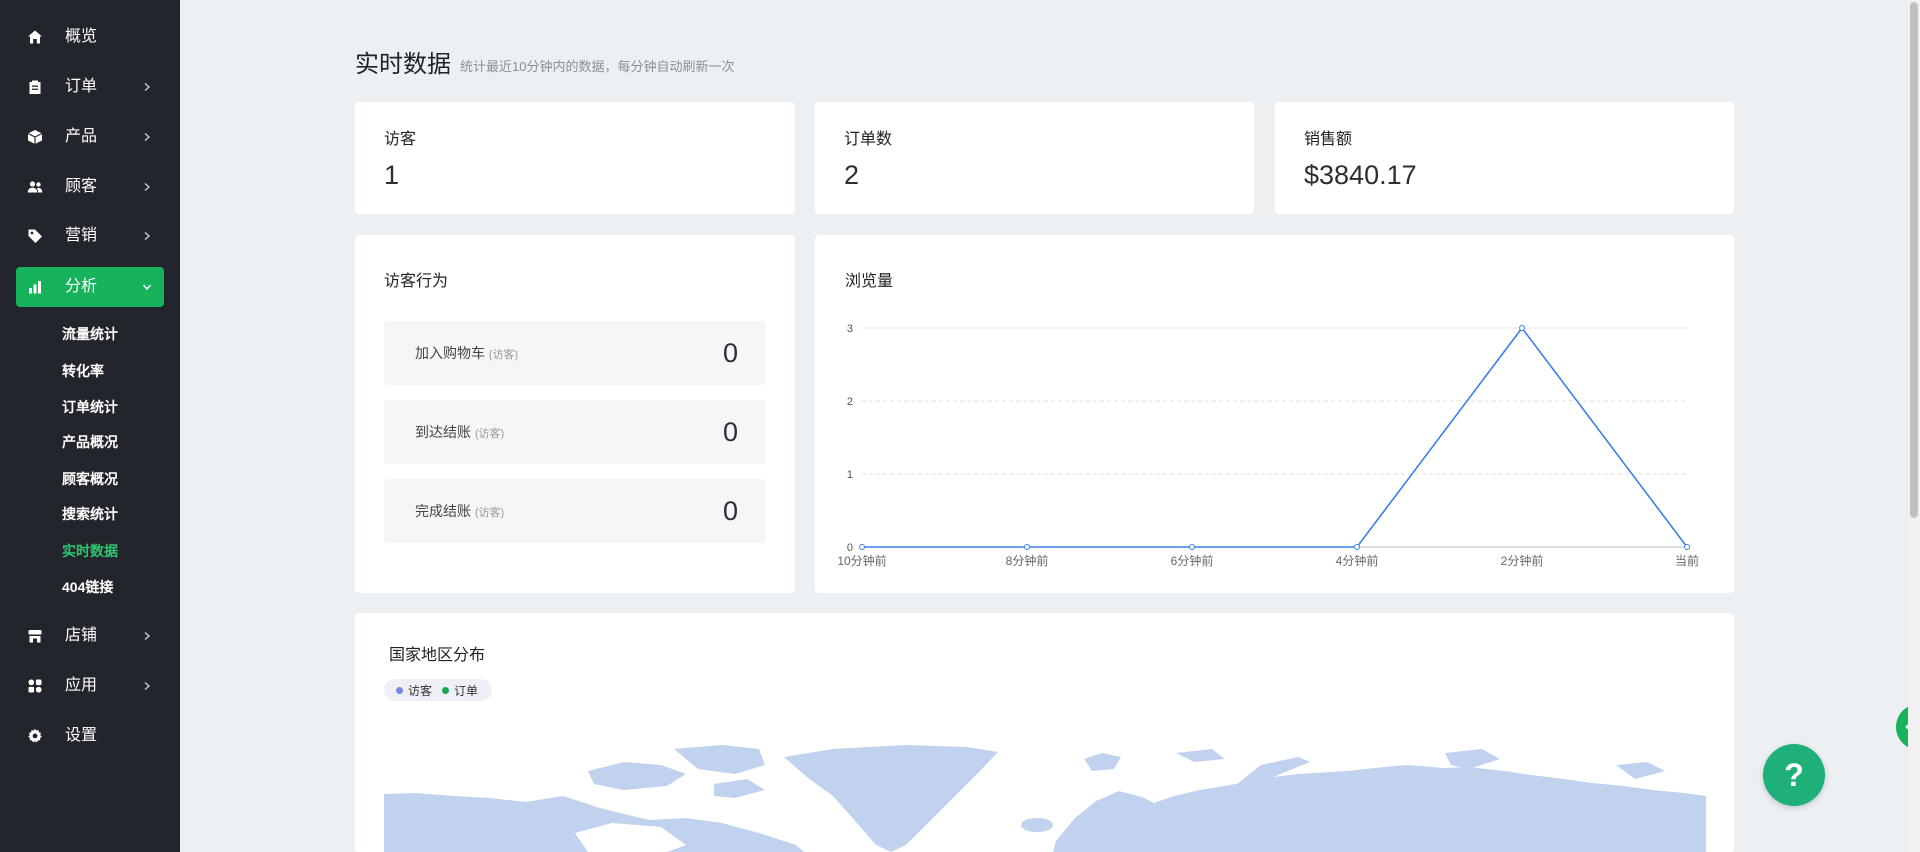 This screenshot has width=1920, height=852. Describe the element at coordinates (416, 281) in the screenshot. I see `card-title: 访客行为` at that location.